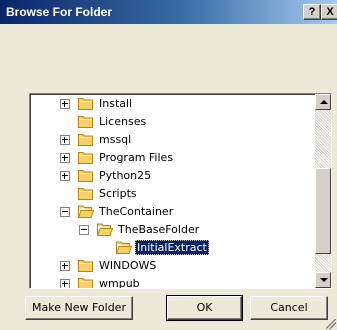 The image size is (337, 330). Describe the element at coordinates (172, 194) in the screenshot. I see `tree-item: Scripts` at that location.